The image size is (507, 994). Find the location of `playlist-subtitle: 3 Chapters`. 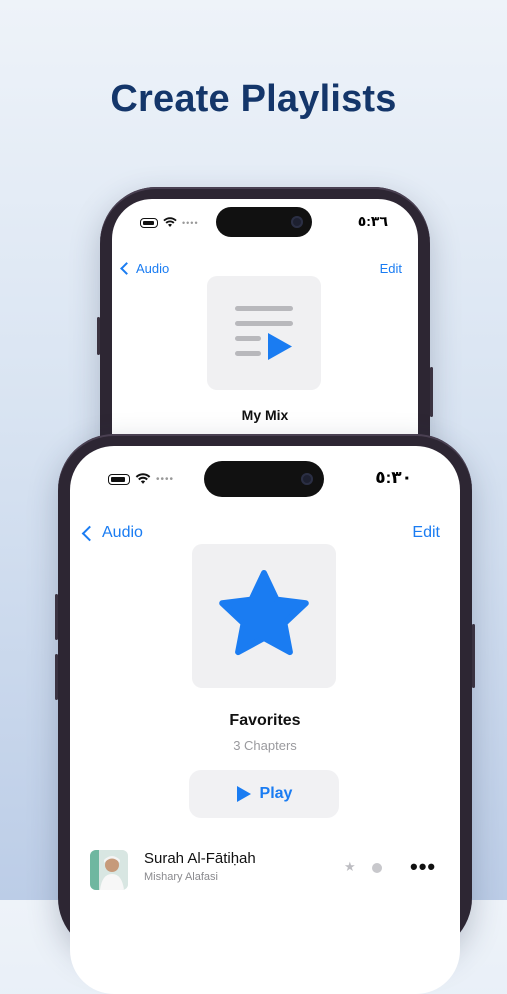

playlist-subtitle: 3 Chapters is located at coordinates (265, 745).